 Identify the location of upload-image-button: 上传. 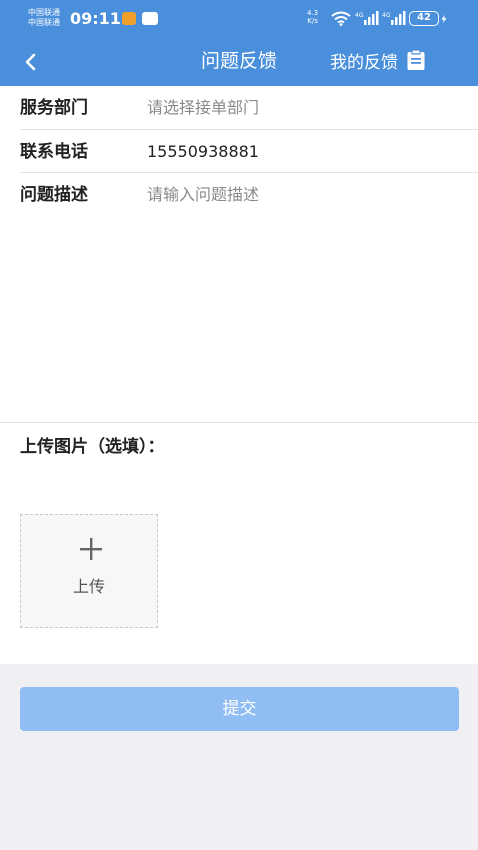
(89, 571).